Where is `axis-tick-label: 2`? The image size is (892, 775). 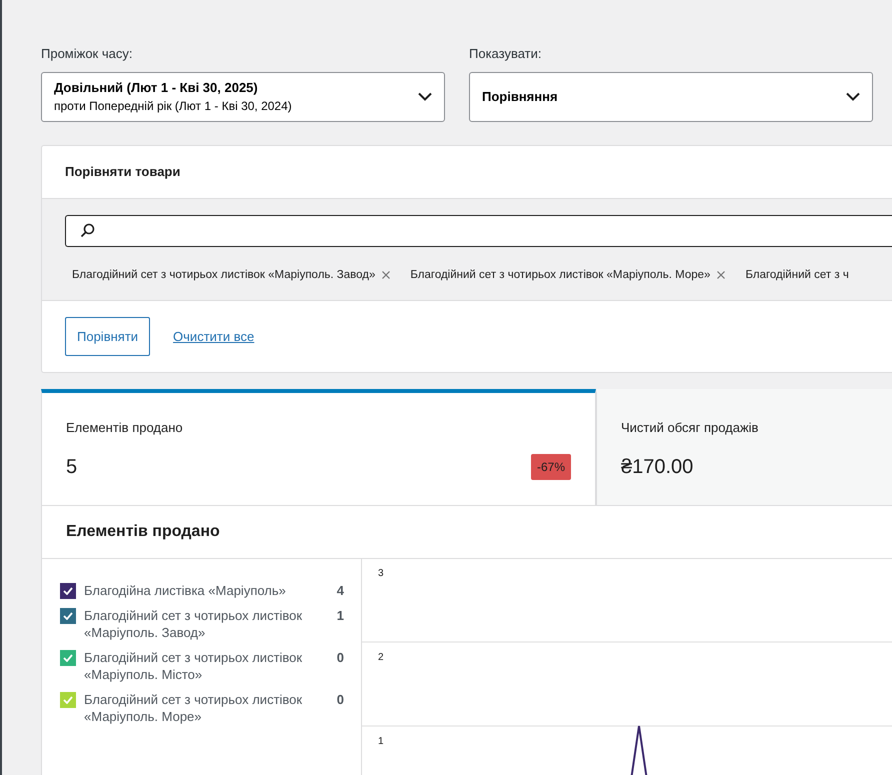 axis-tick-label: 2 is located at coordinates (381, 658).